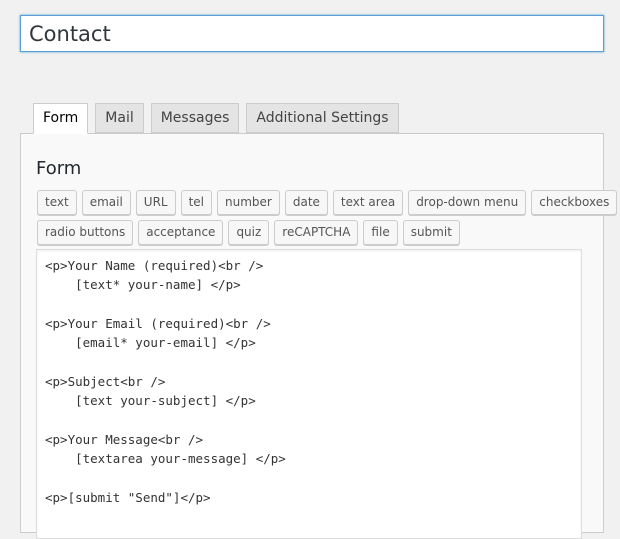 The width and height of the screenshot is (620, 539). Describe the element at coordinates (154, 265) in the screenshot. I see `code-line: <p>Your Name (required)<br />` at that location.